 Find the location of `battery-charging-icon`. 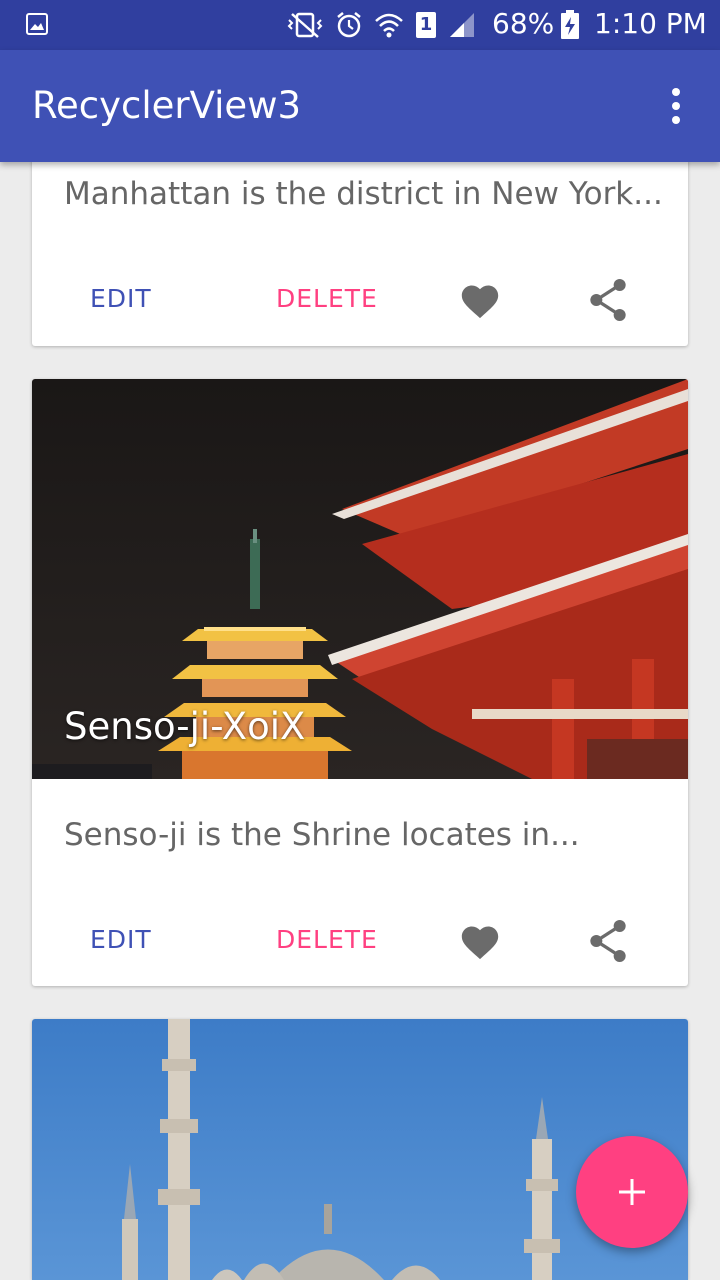

battery-charging-icon is located at coordinates (570, 24).